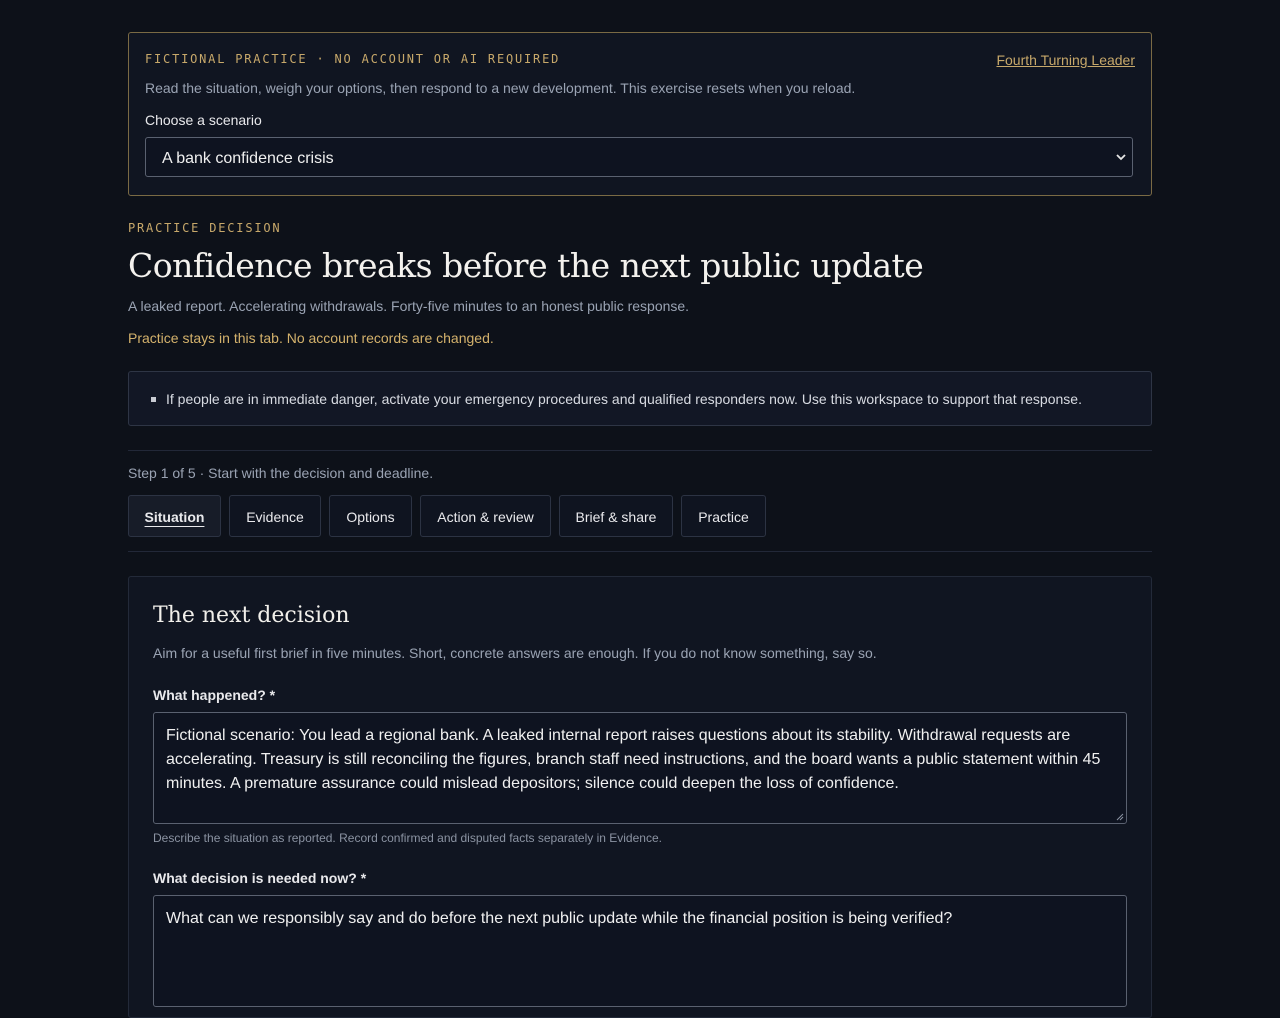 The image size is (1280, 1018). I want to click on tab-options: Options, so click(370, 516).